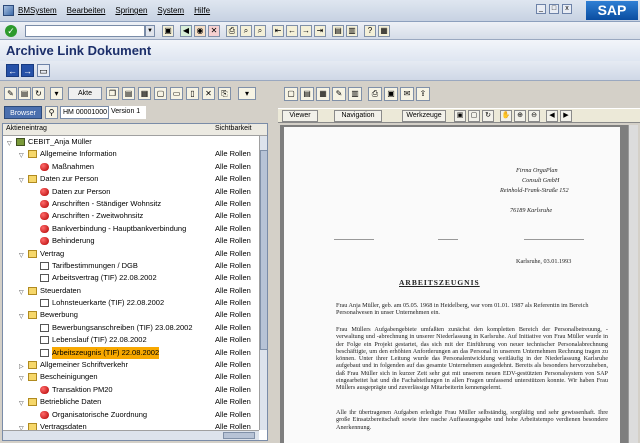  Describe the element at coordinates (37, 10) in the screenshot. I see `menu-bmsystem: BMSystem` at that location.